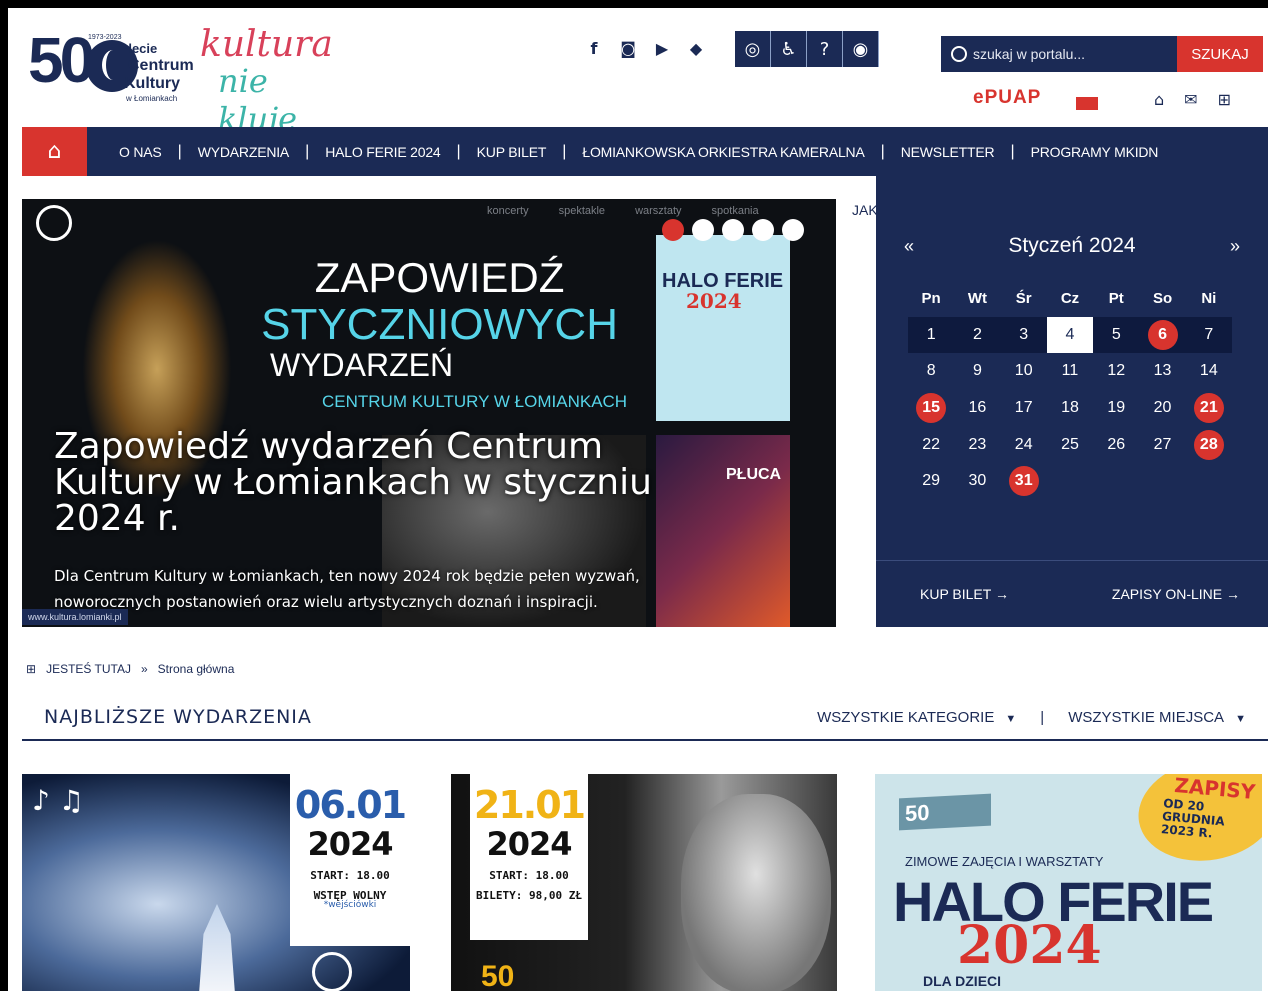  I want to click on calendar-day: 16, so click(977, 408).